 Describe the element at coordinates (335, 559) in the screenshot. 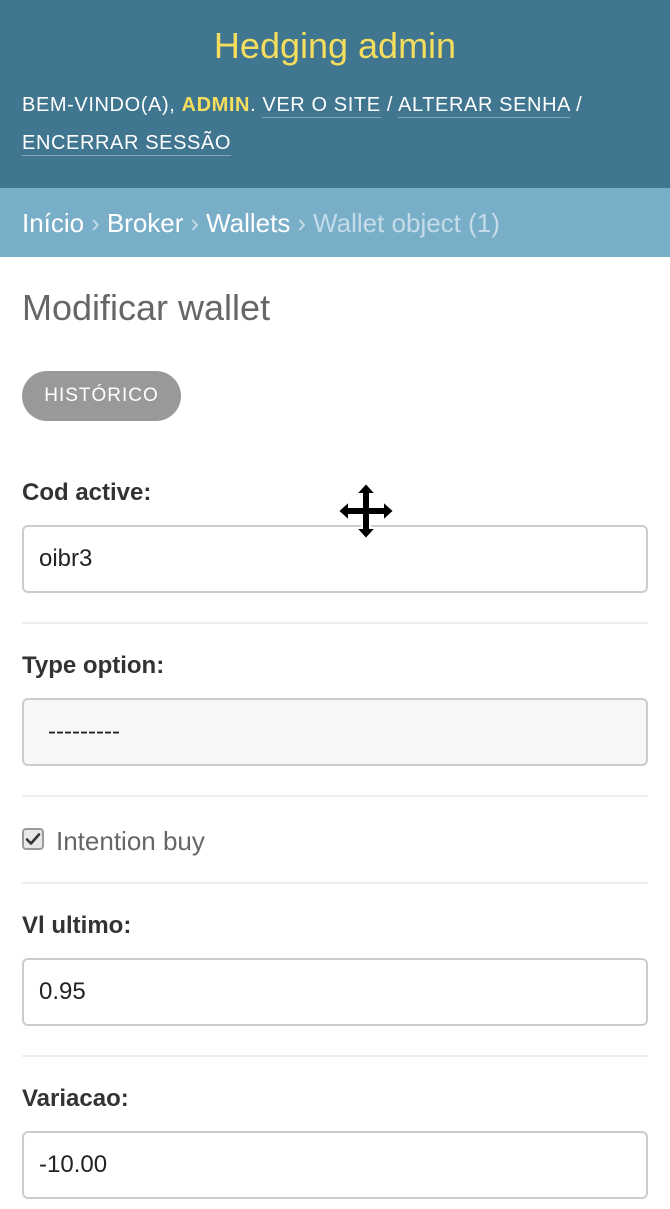

I see `cod-active-input: oibr3` at that location.